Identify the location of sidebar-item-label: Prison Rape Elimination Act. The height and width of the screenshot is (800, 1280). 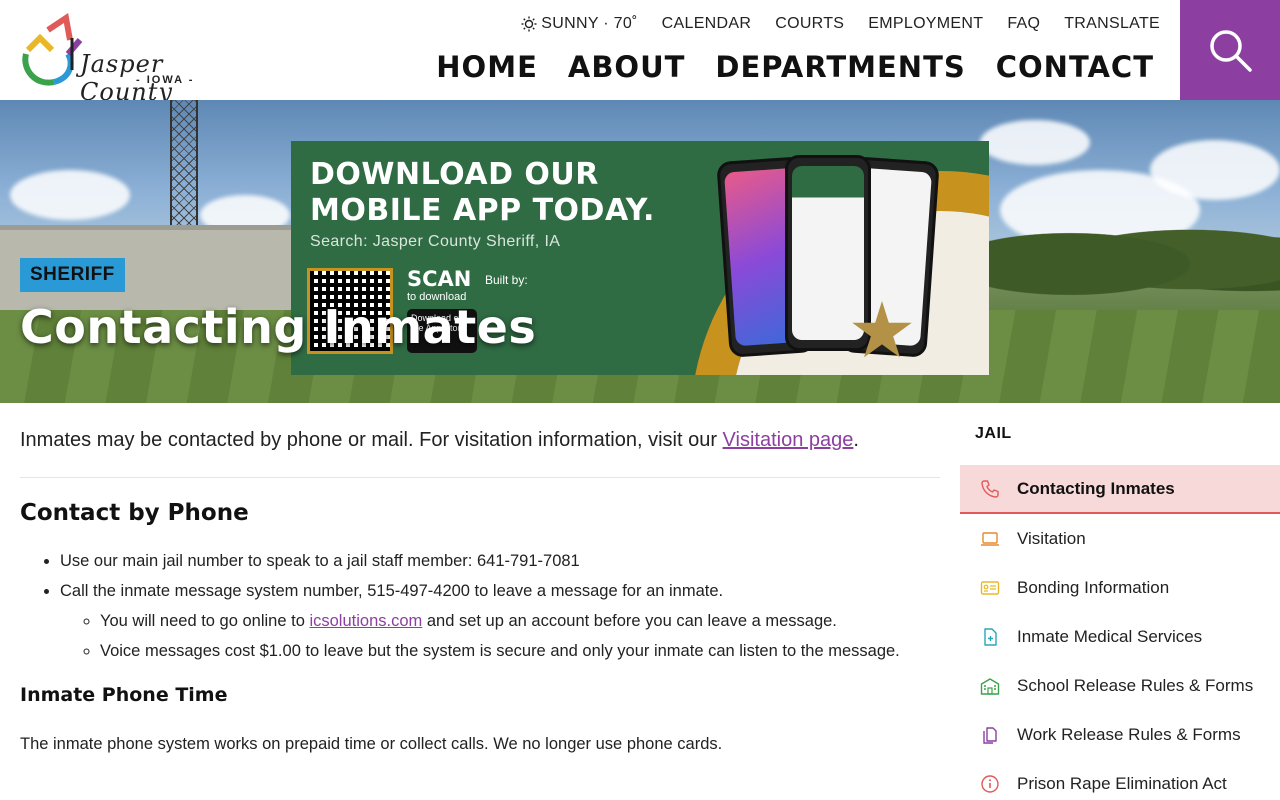
(1122, 783).